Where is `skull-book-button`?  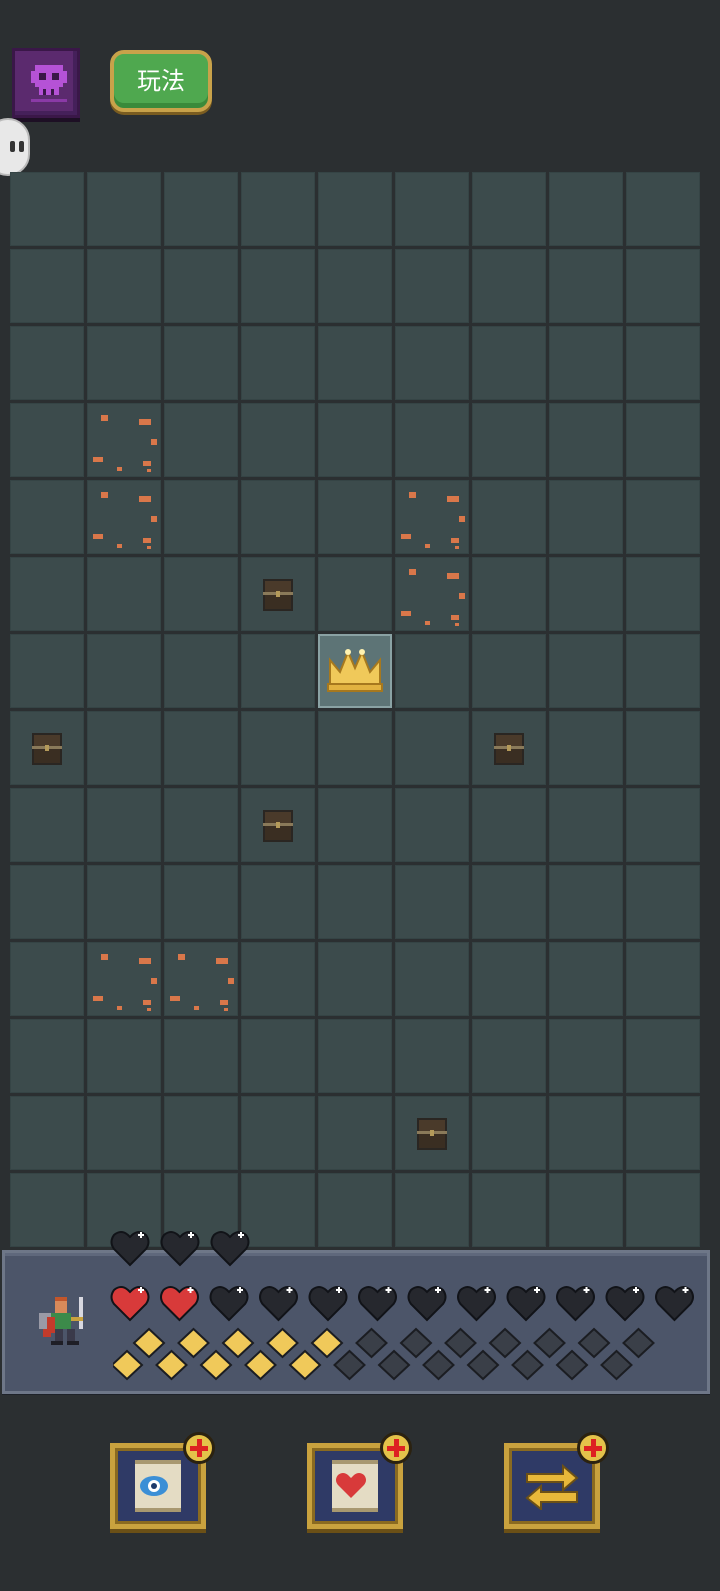 skull-book-button is located at coordinates (46, 83).